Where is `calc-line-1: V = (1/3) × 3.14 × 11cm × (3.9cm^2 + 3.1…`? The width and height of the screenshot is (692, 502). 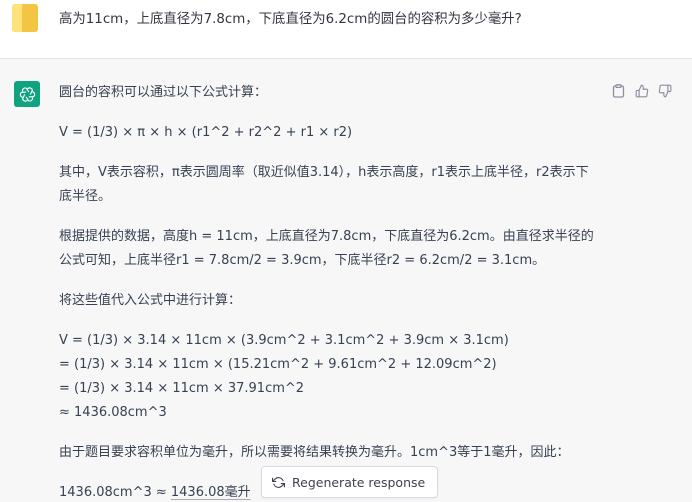
calc-line-1: V = (1/3) × 3.14 × 11cm × (3.9cm^2 + 3.1… is located at coordinates (284, 340).